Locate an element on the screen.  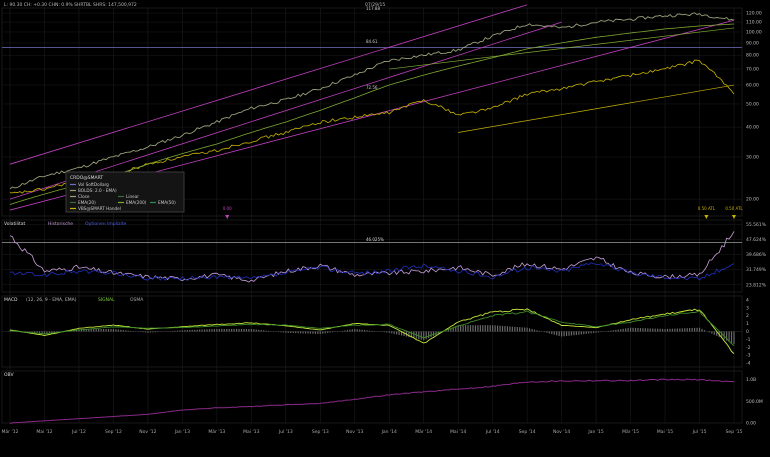
macd-tick-label: -4 is located at coordinates (748, 364).